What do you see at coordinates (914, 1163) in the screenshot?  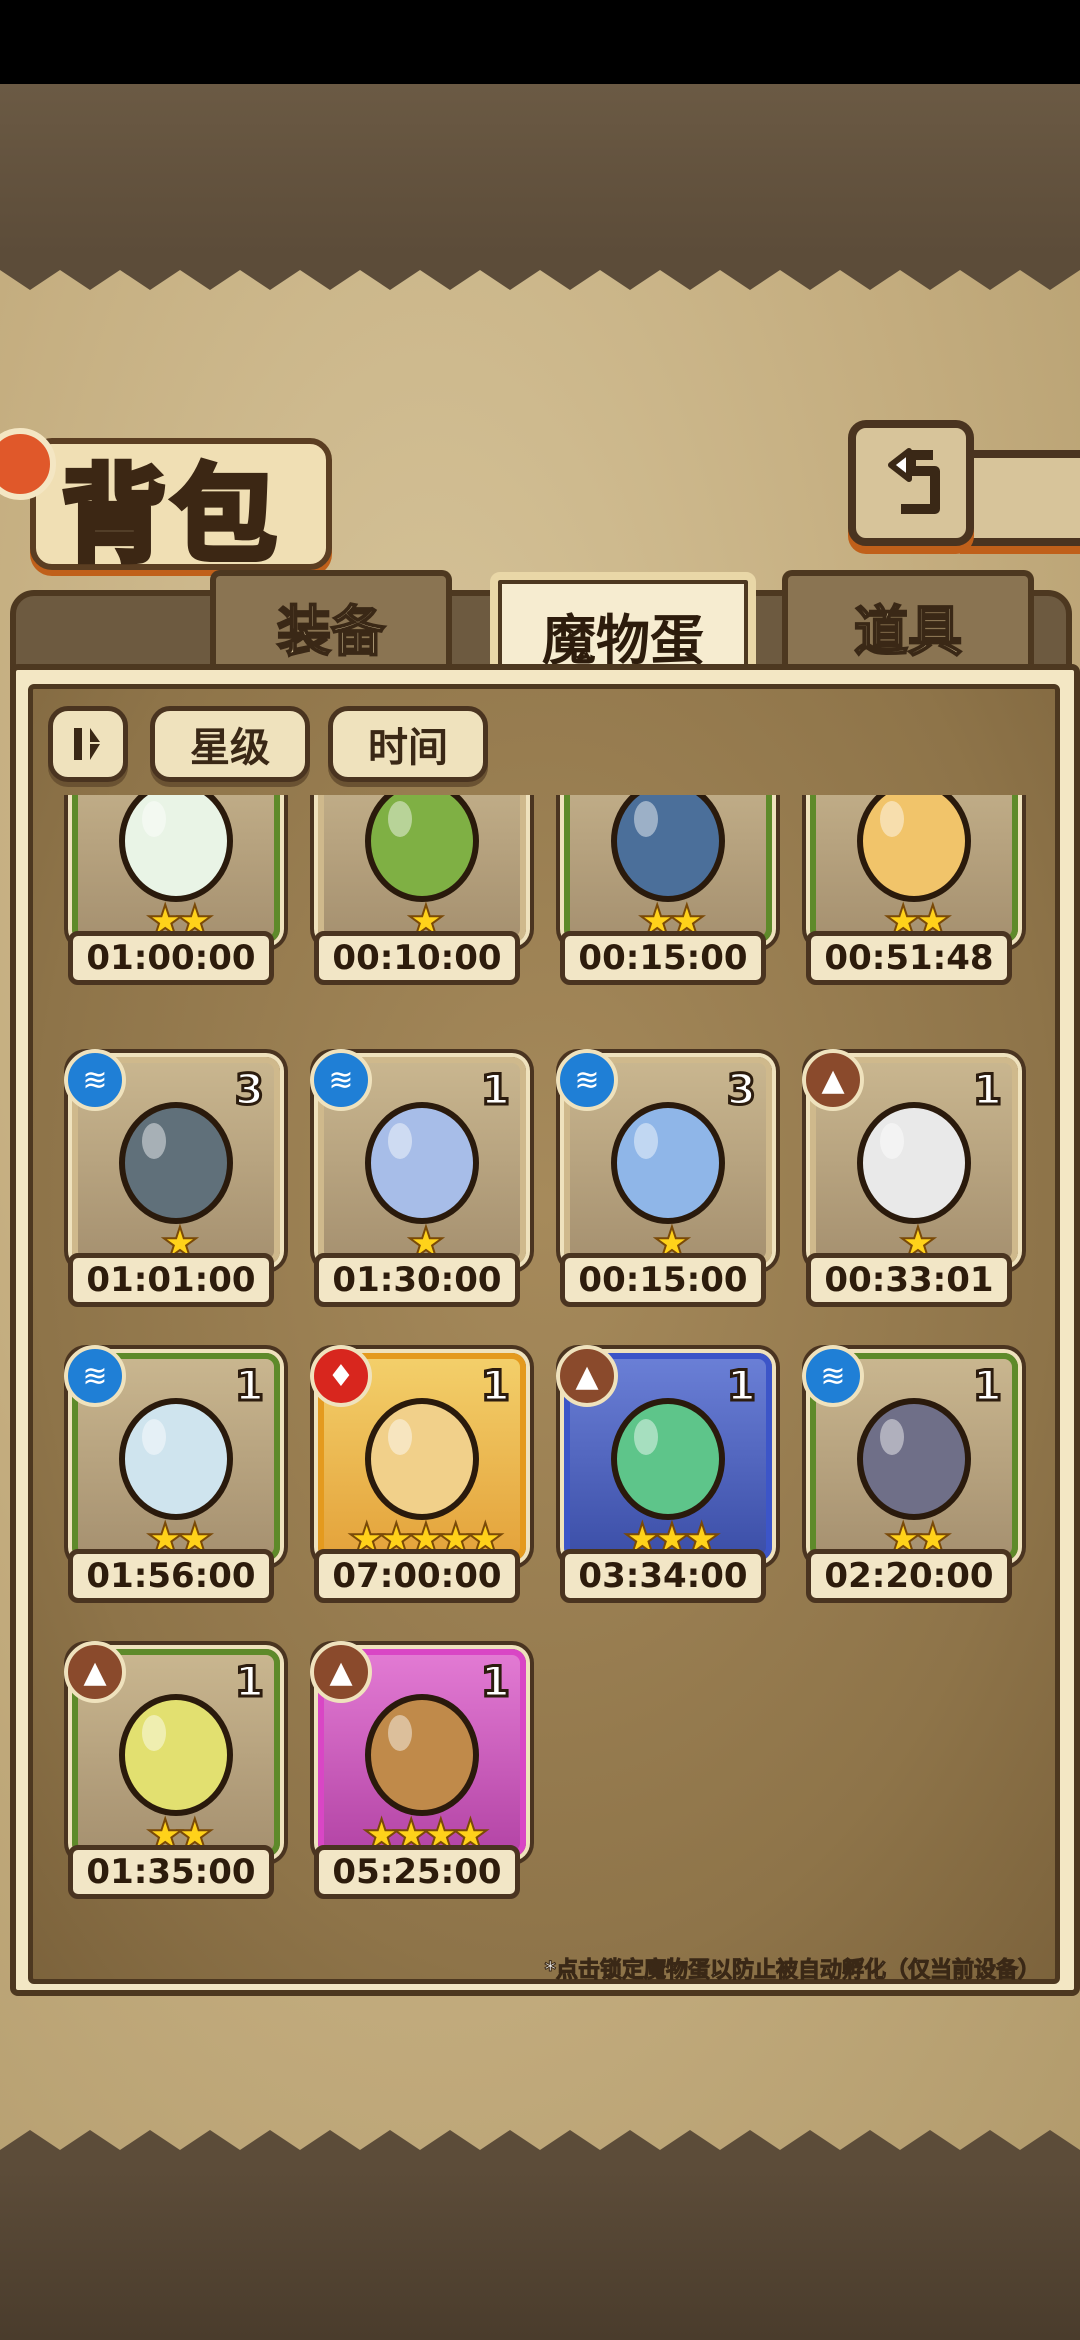 I see `koala-egg-icon` at bounding box center [914, 1163].